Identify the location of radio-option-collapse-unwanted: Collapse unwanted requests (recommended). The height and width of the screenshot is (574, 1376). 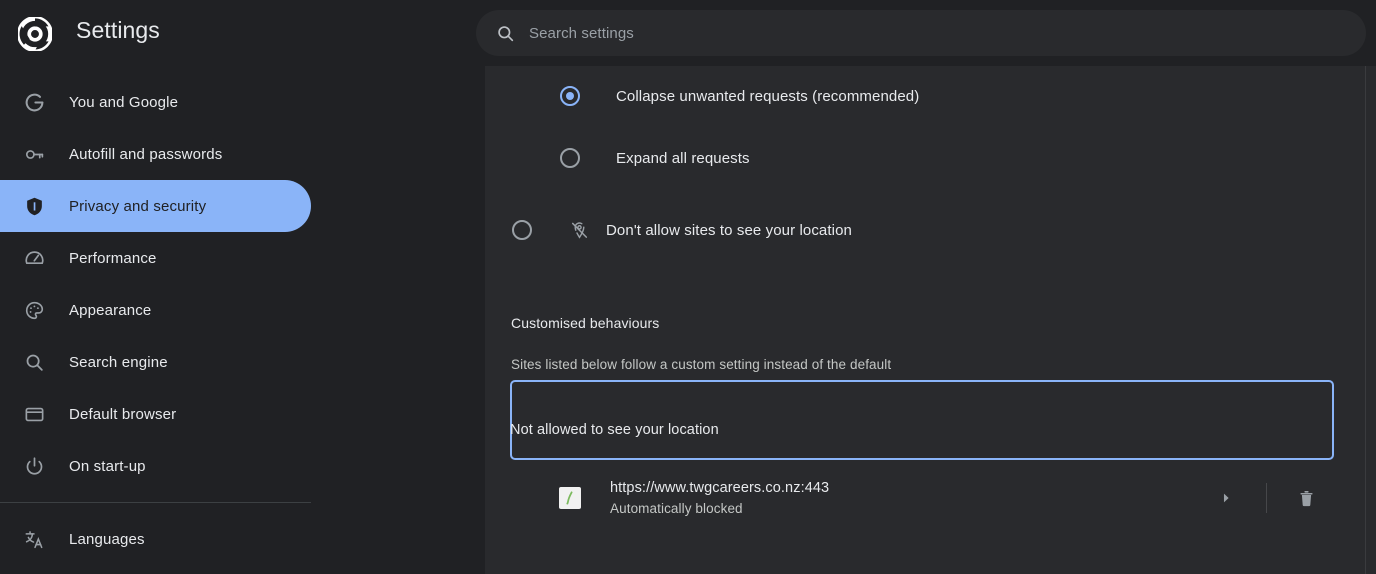
(739, 96).